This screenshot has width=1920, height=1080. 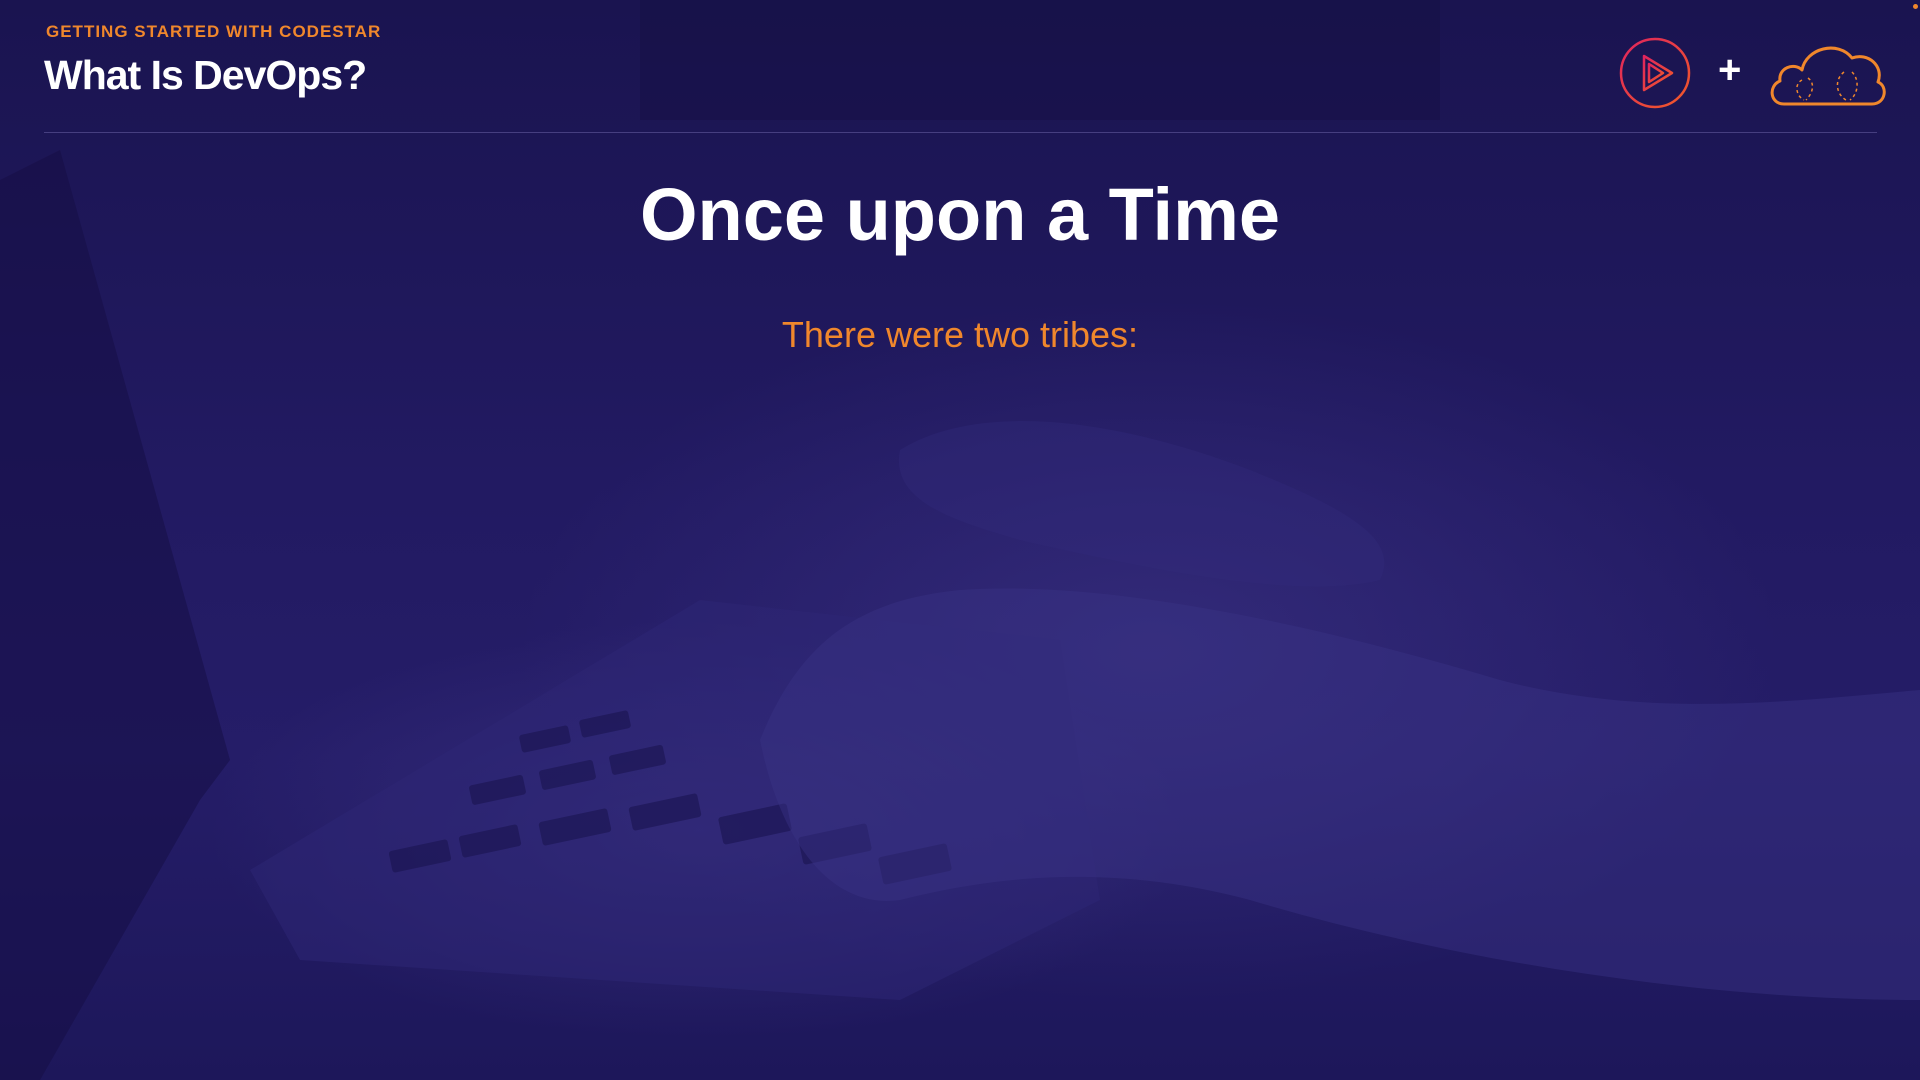 I want to click on pluralsight-play-icon, so click(x=1655, y=73).